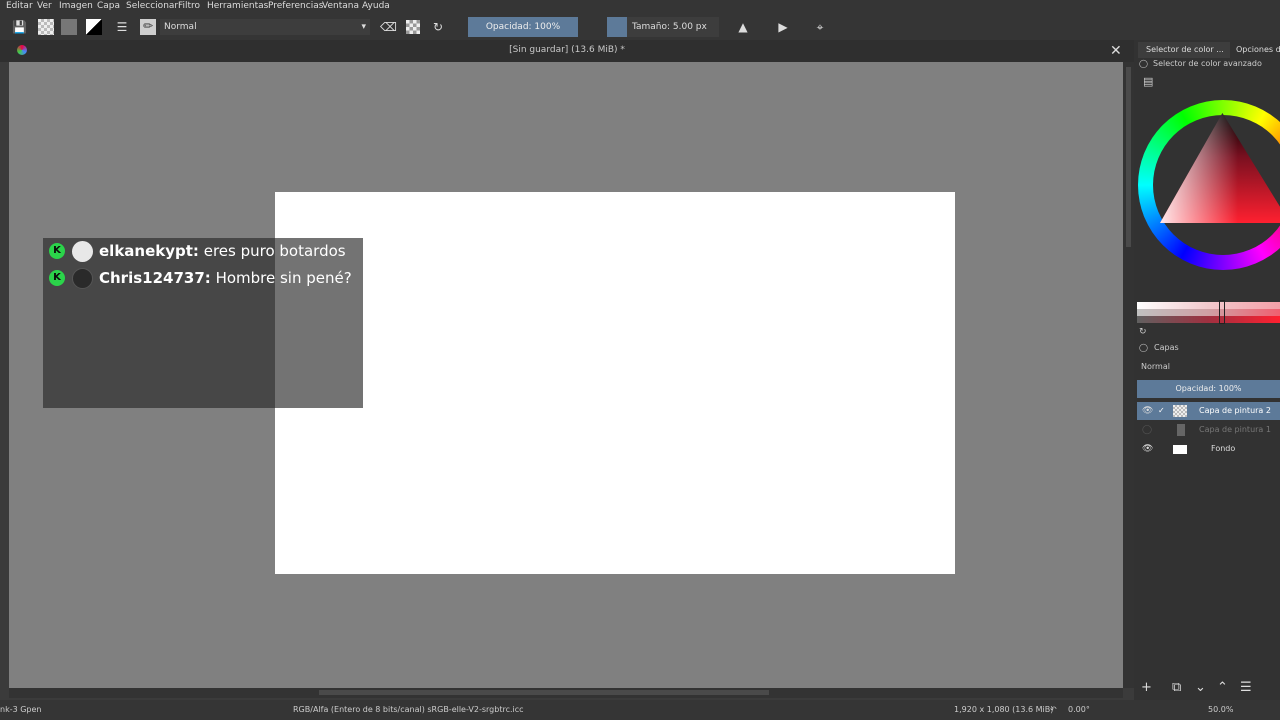 This screenshot has width=1280, height=720. I want to click on reset-color-icon: ↻, so click(1143, 332).